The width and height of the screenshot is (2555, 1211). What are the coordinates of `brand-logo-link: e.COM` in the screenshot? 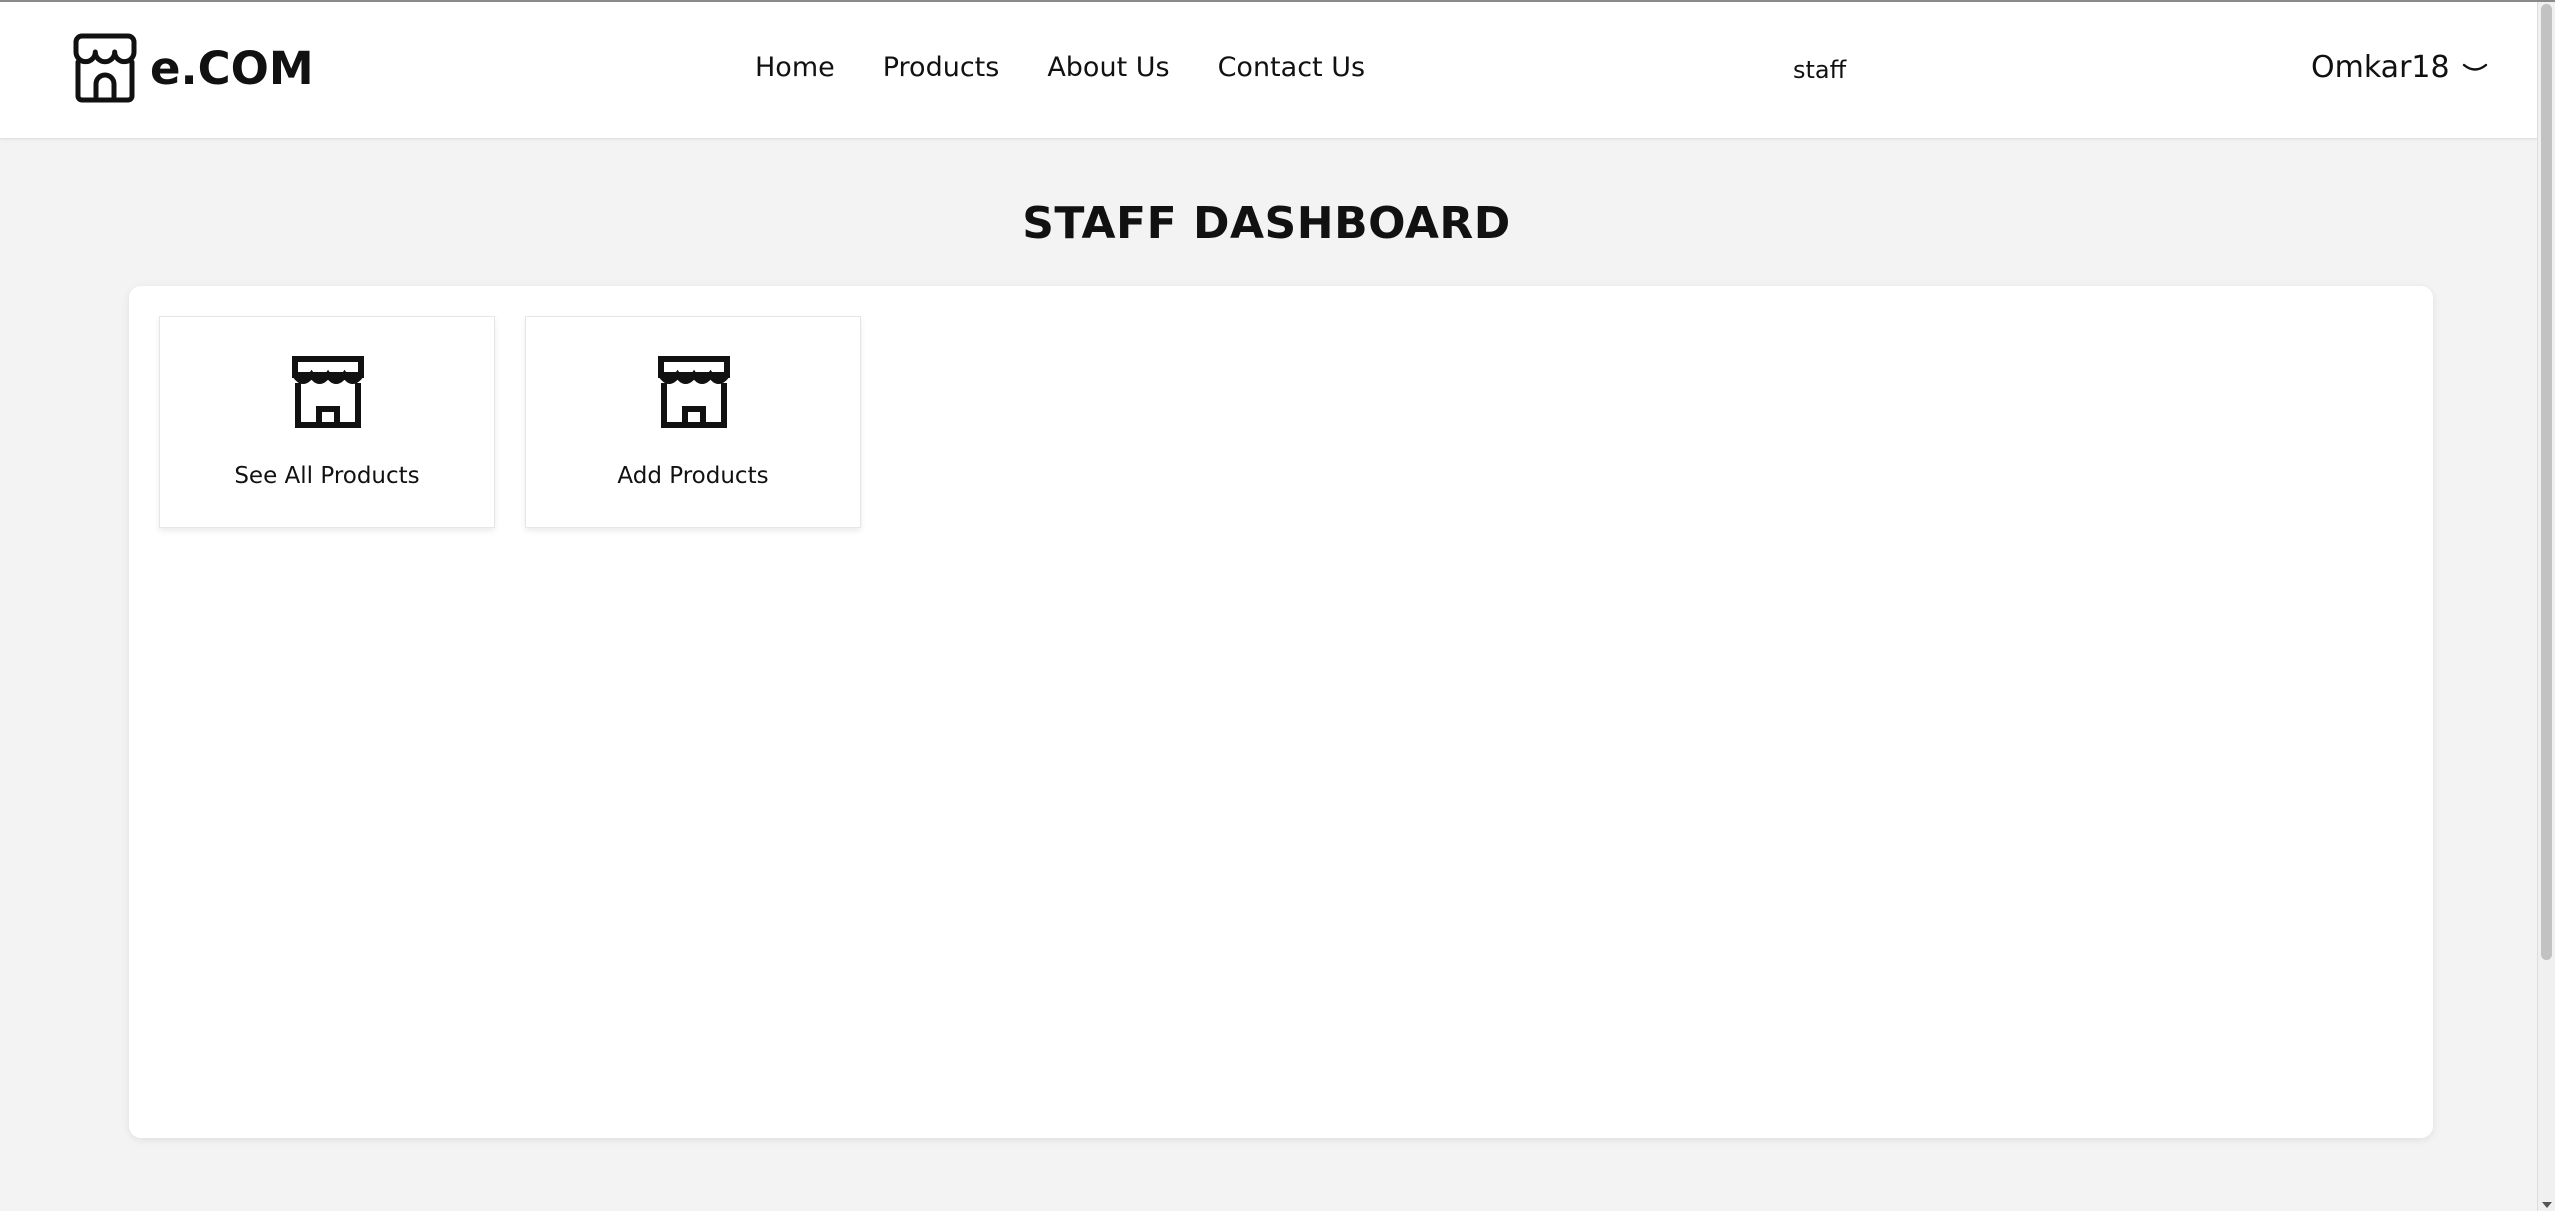 It's located at (192, 68).